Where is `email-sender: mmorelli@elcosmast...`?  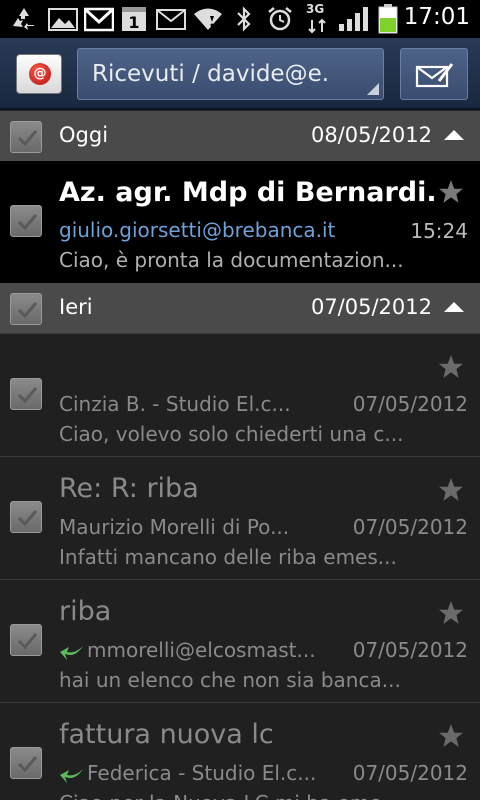
email-sender: mmorelli@elcosmast... is located at coordinates (201, 650).